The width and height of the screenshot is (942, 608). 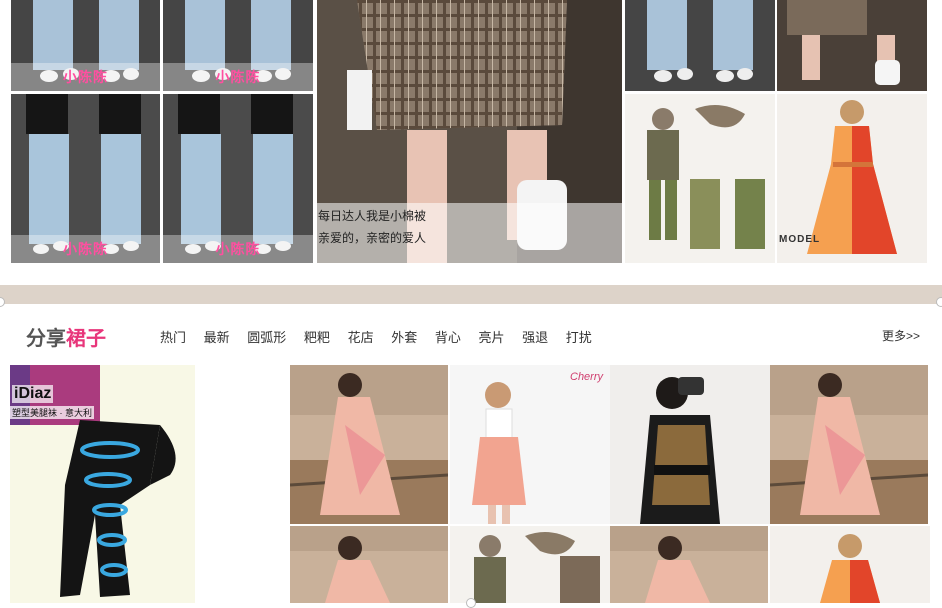 I want to click on featured-caption: 每日达人我是小棉被 亲爱的，亲密的爱人, so click(x=469, y=233).